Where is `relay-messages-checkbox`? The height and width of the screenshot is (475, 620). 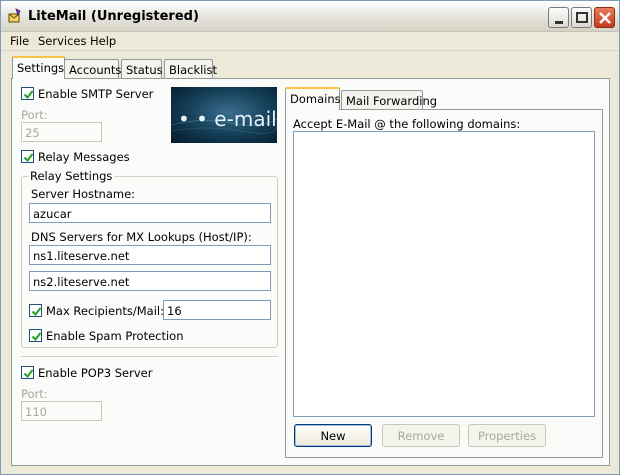
relay-messages-checkbox is located at coordinates (27, 156).